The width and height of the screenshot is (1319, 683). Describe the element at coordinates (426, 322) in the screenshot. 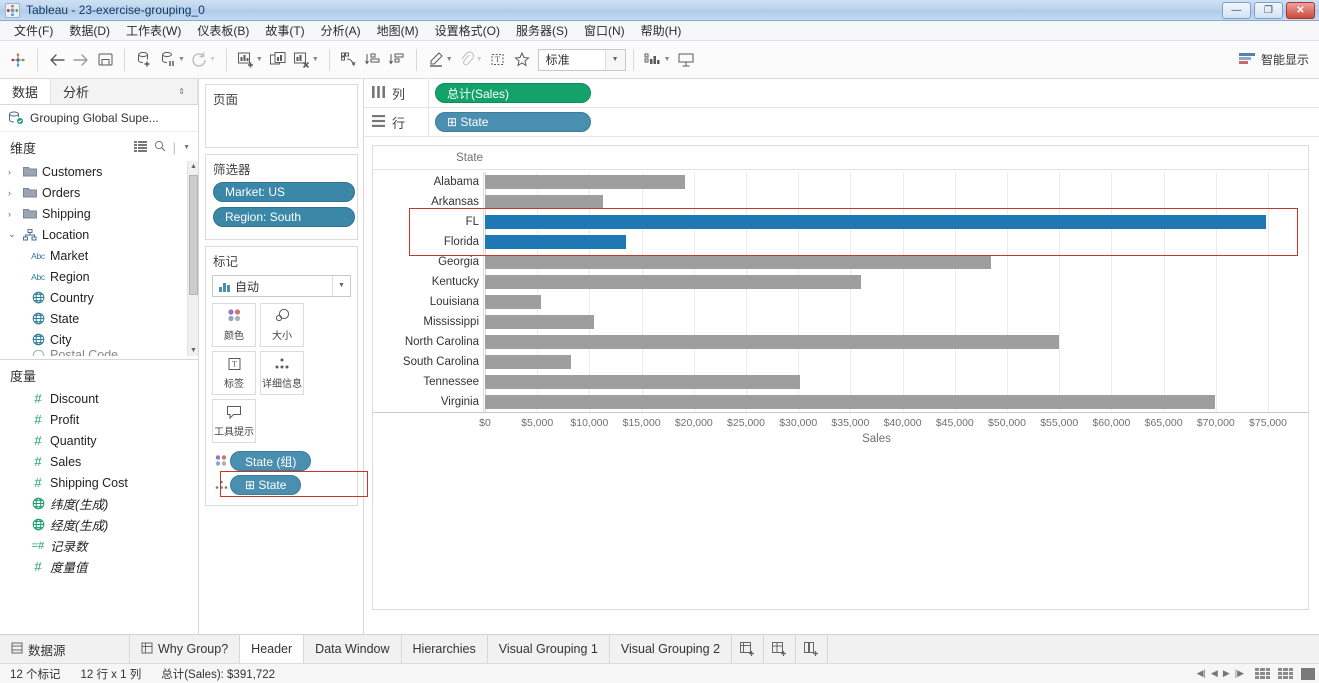

I see `row-label: Mississippi` at that location.